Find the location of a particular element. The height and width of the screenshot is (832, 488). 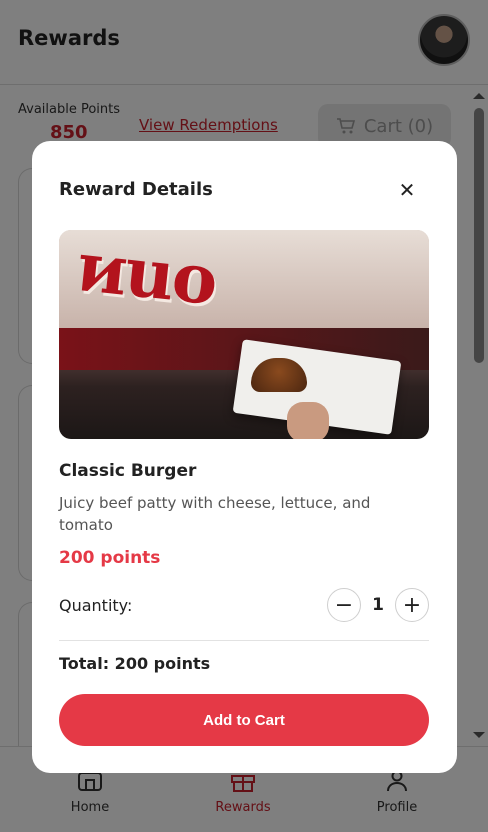

close-icon: ✕ is located at coordinates (407, 190).